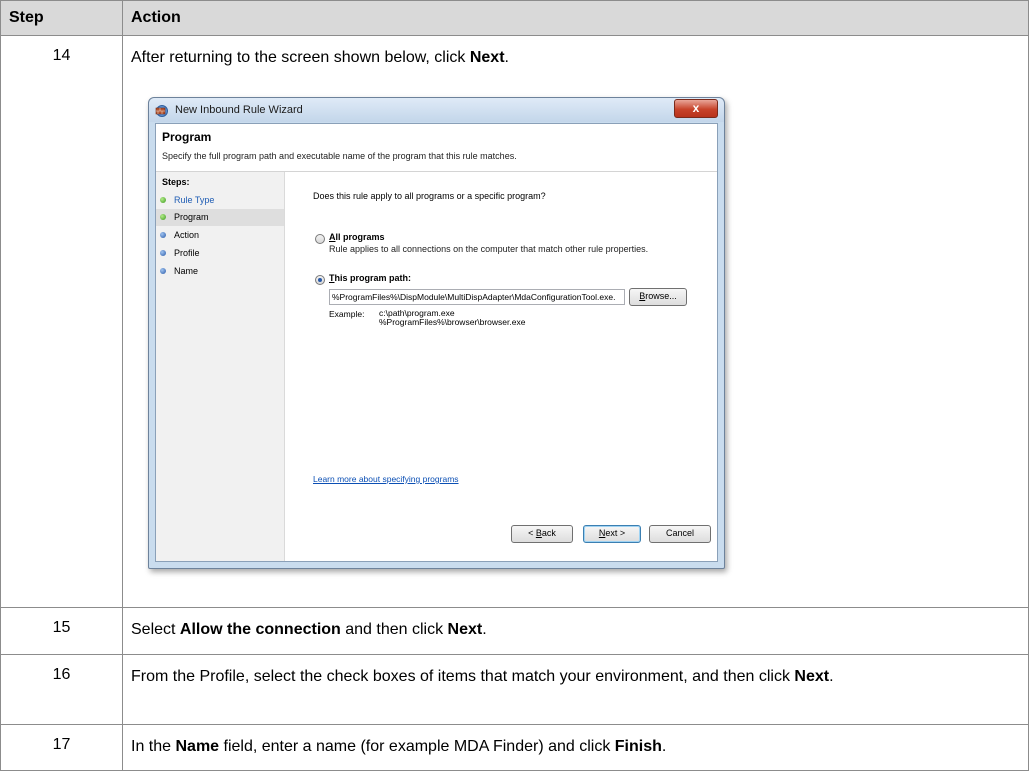 This screenshot has width=1029, height=771. I want to click on table-header-row: Step Action, so click(514, 18).